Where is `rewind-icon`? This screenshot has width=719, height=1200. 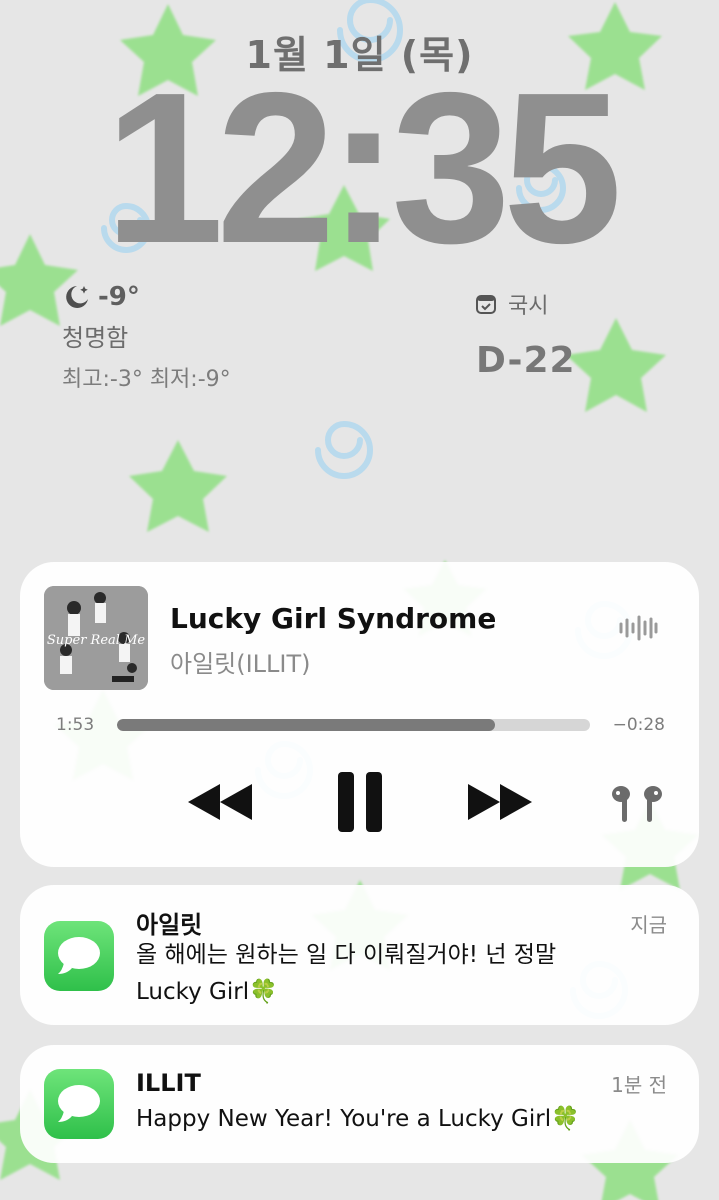 rewind-icon is located at coordinates (220, 802).